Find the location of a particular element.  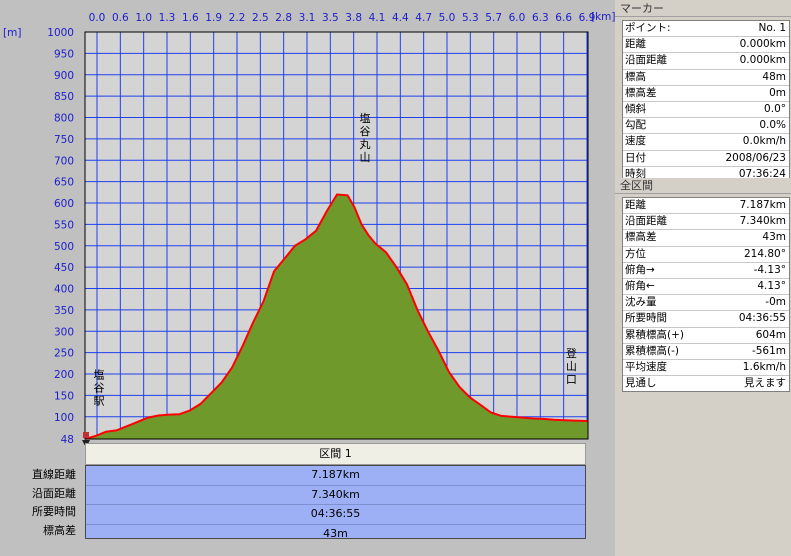

x-tick-label: 4.7 is located at coordinates (423, 18).